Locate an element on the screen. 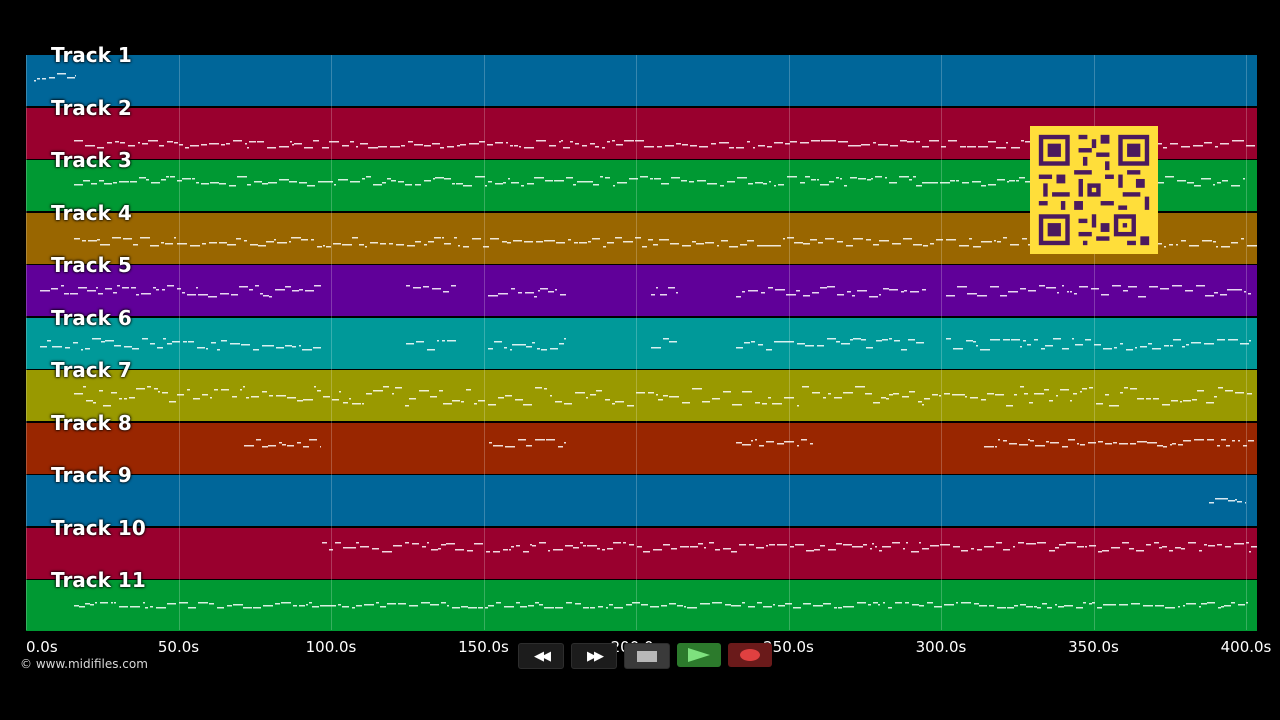 The width and height of the screenshot is (1280, 720). fast-forward-icon: ▶▶ is located at coordinates (595, 656).